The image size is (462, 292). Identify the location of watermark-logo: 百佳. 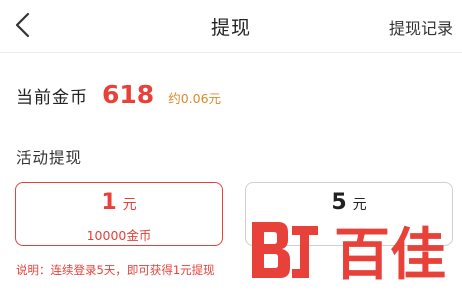
(349, 253).